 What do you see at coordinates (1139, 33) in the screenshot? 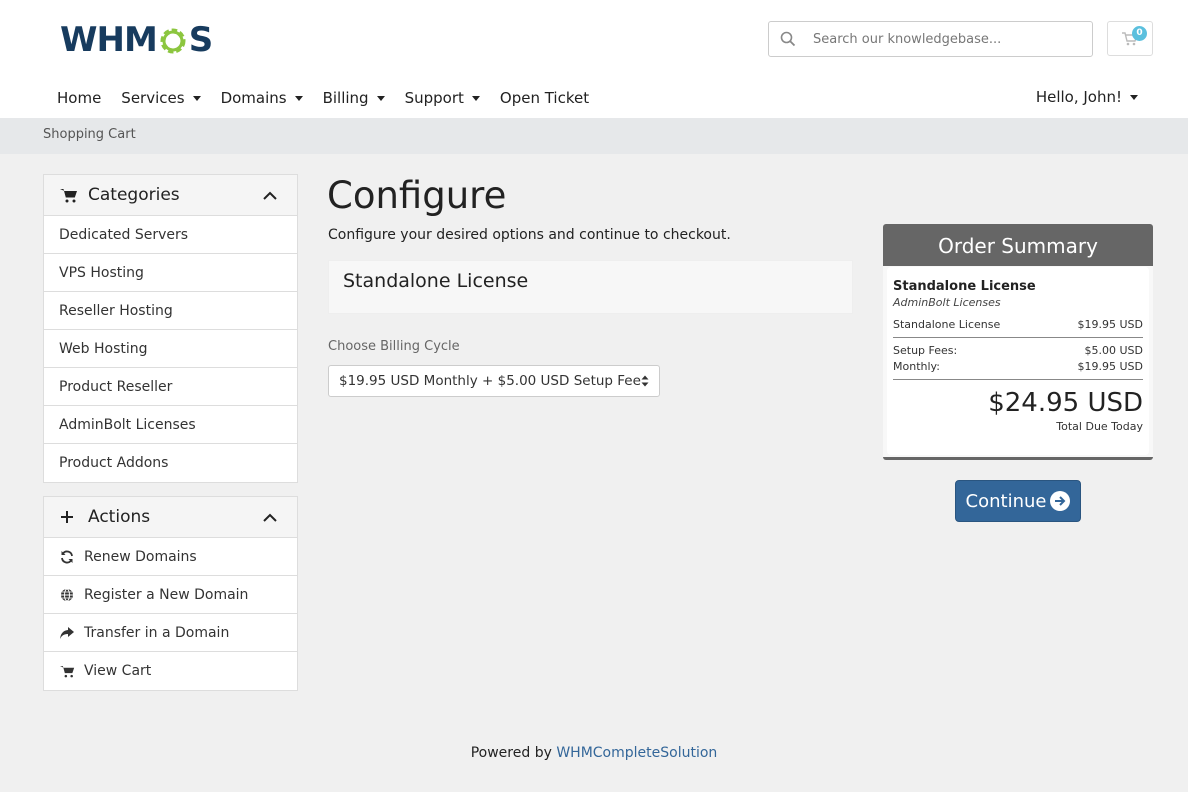
I see `cart-count-badge: 0` at bounding box center [1139, 33].